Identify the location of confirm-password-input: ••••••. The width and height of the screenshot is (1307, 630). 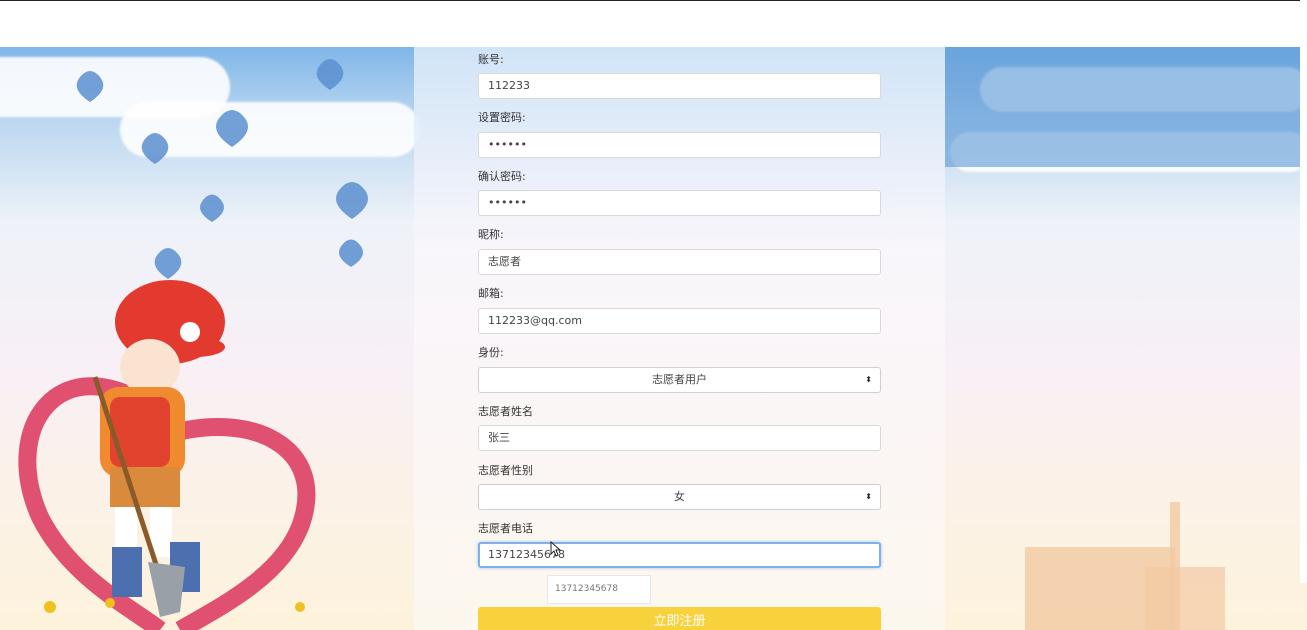
(679, 203).